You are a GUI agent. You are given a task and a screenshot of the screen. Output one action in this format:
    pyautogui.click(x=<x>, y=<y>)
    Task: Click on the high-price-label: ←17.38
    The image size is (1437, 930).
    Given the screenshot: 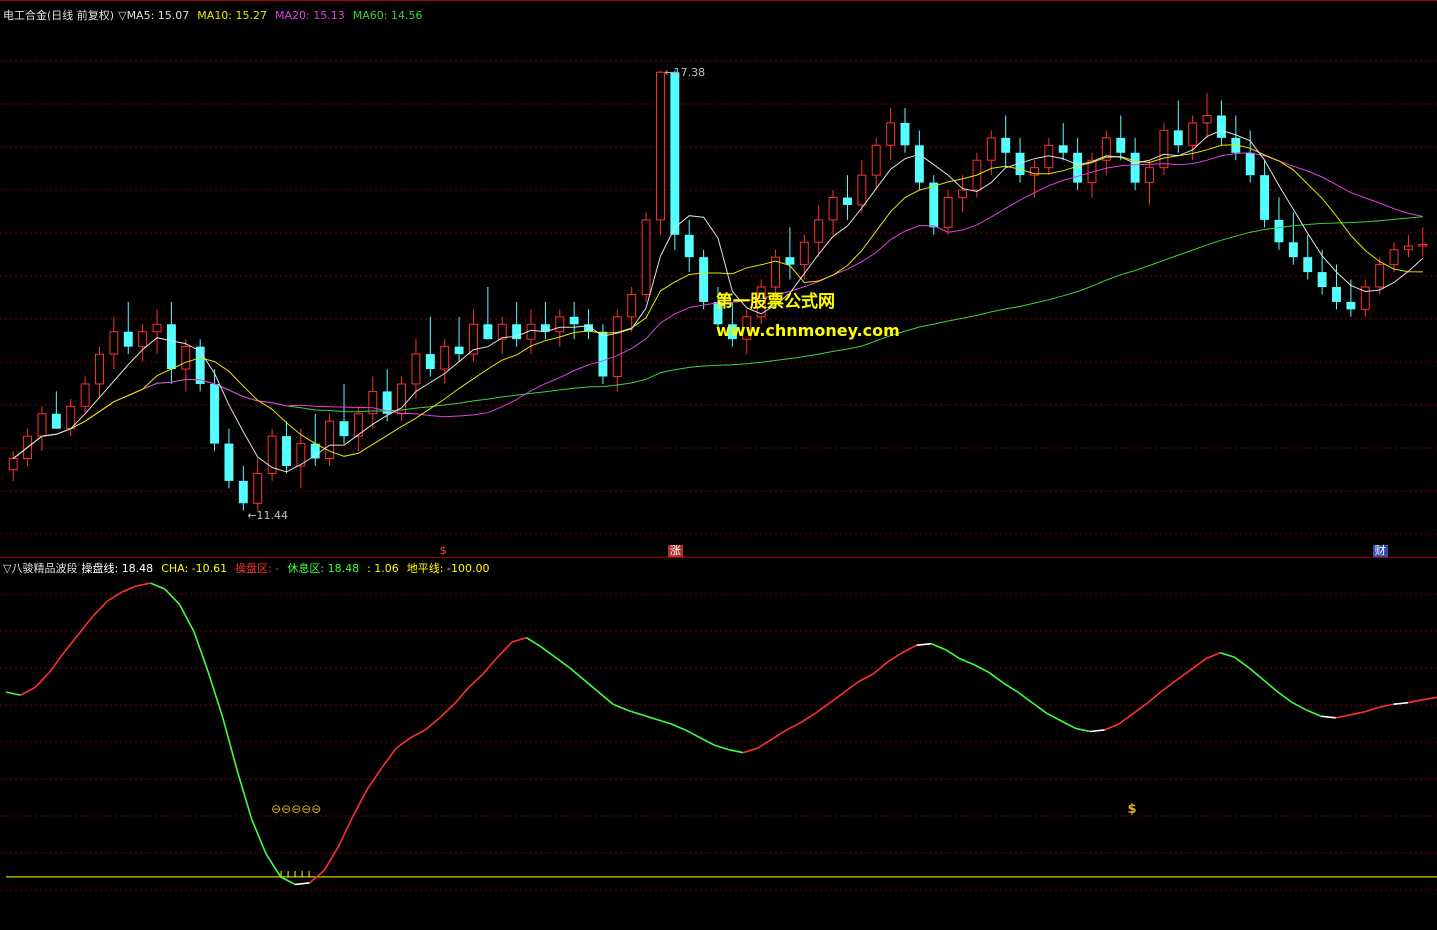 What is the action you would take?
    pyautogui.click(x=685, y=72)
    